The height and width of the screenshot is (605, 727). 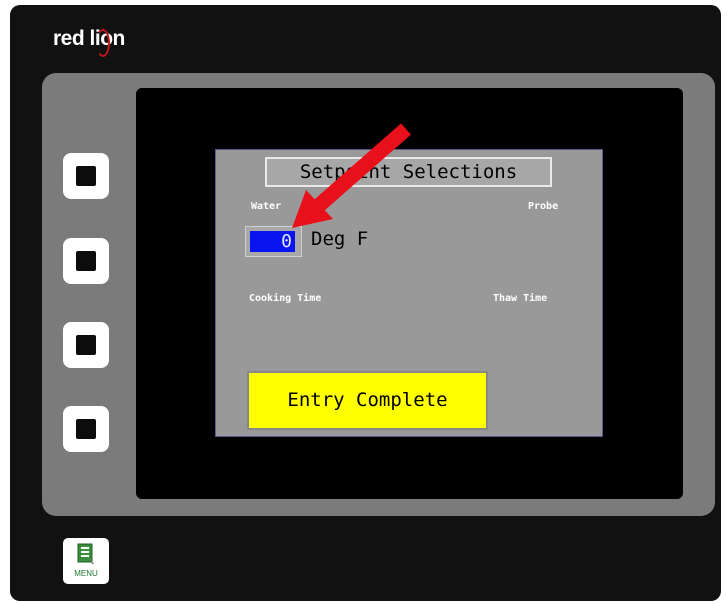 What do you see at coordinates (367, 400) in the screenshot?
I see `entry-complete-button: Entry Complete` at bounding box center [367, 400].